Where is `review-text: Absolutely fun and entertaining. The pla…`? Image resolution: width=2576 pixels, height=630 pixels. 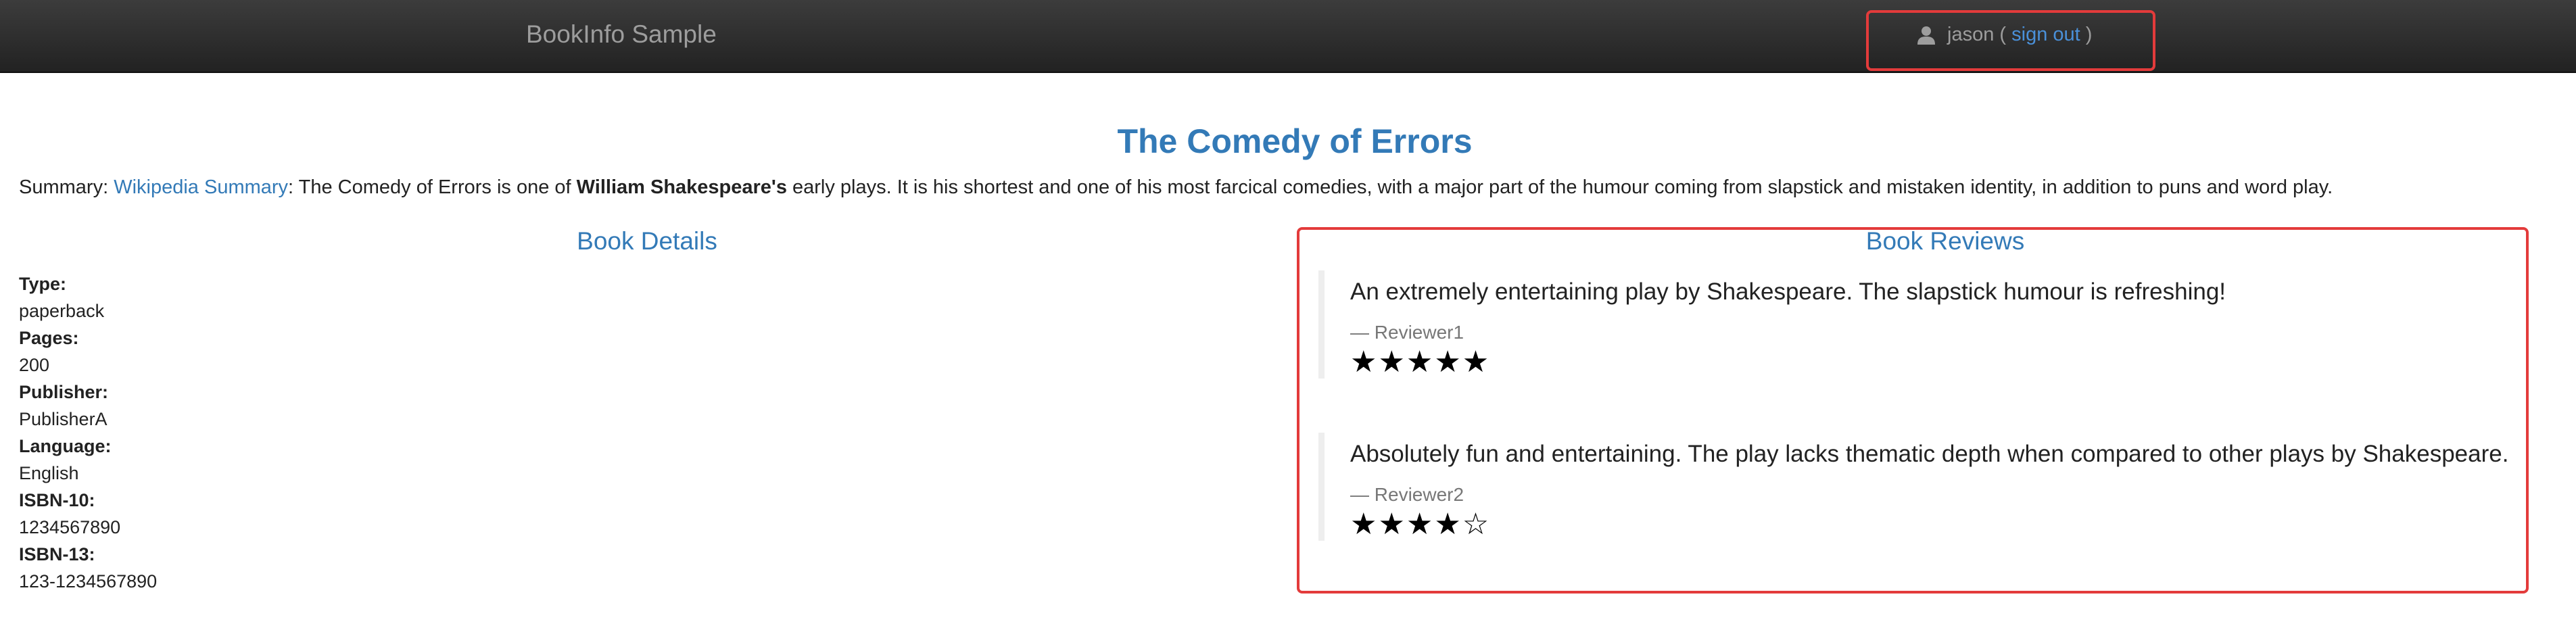
review-text: Absolutely fun and entertaining. The pla… is located at coordinates (1929, 454).